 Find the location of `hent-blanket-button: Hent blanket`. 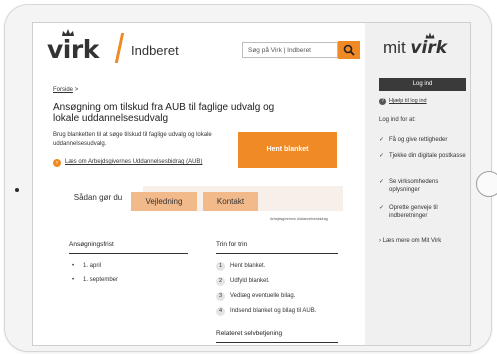

hent-blanket-button: Hent blanket is located at coordinates (287, 150).